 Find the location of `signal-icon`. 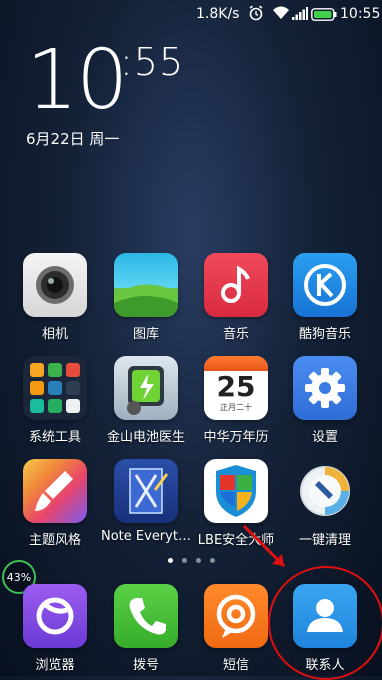

signal-icon is located at coordinates (300, 15).